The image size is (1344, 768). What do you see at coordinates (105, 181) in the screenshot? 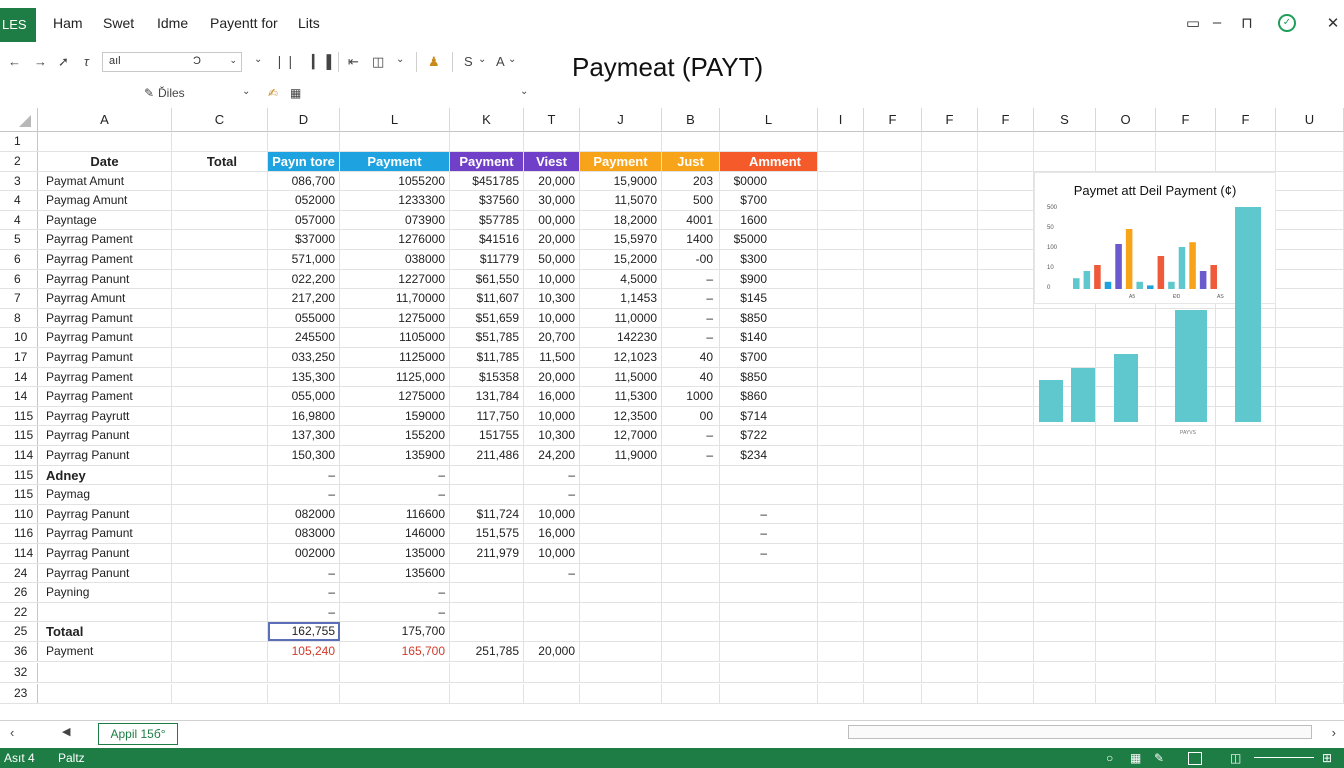
I see `cell: Paymat Amunt` at bounding box center [105, 181].